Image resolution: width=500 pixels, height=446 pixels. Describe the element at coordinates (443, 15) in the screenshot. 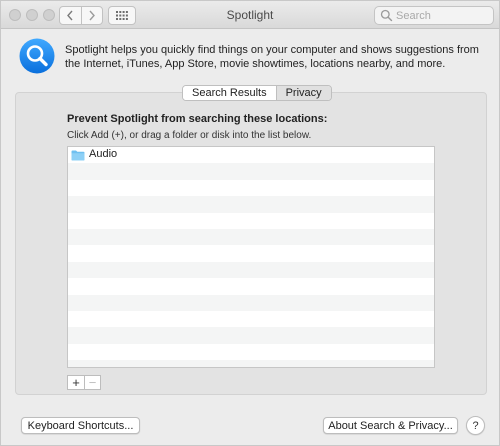

I see `search-input` at that location.